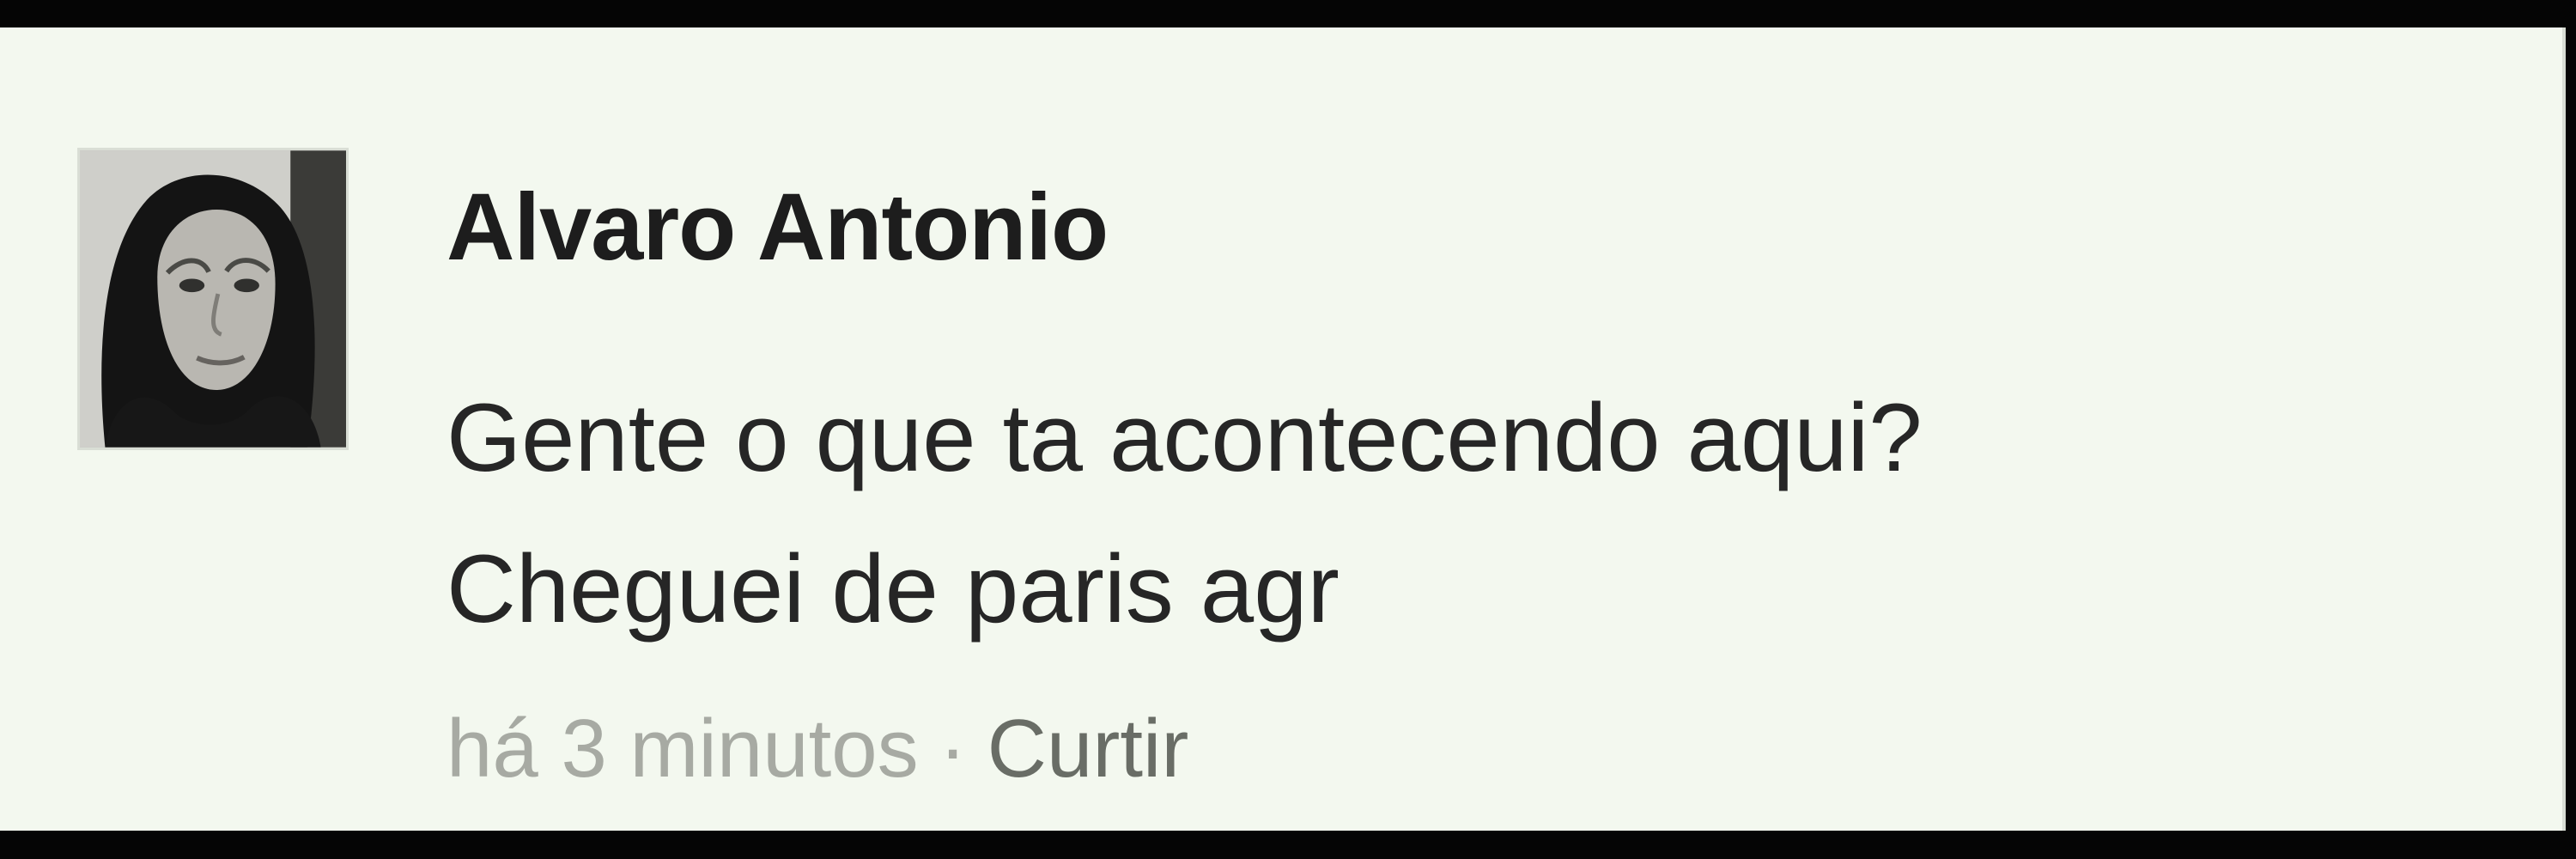 The width and height of the screenshot is (2576, 859). What do you see at coordinates (1185, 437) in the screenshot?
I see `comment-message-line: Gente o que ta acontecendo aqui?` at bounding box center [1185, 437].